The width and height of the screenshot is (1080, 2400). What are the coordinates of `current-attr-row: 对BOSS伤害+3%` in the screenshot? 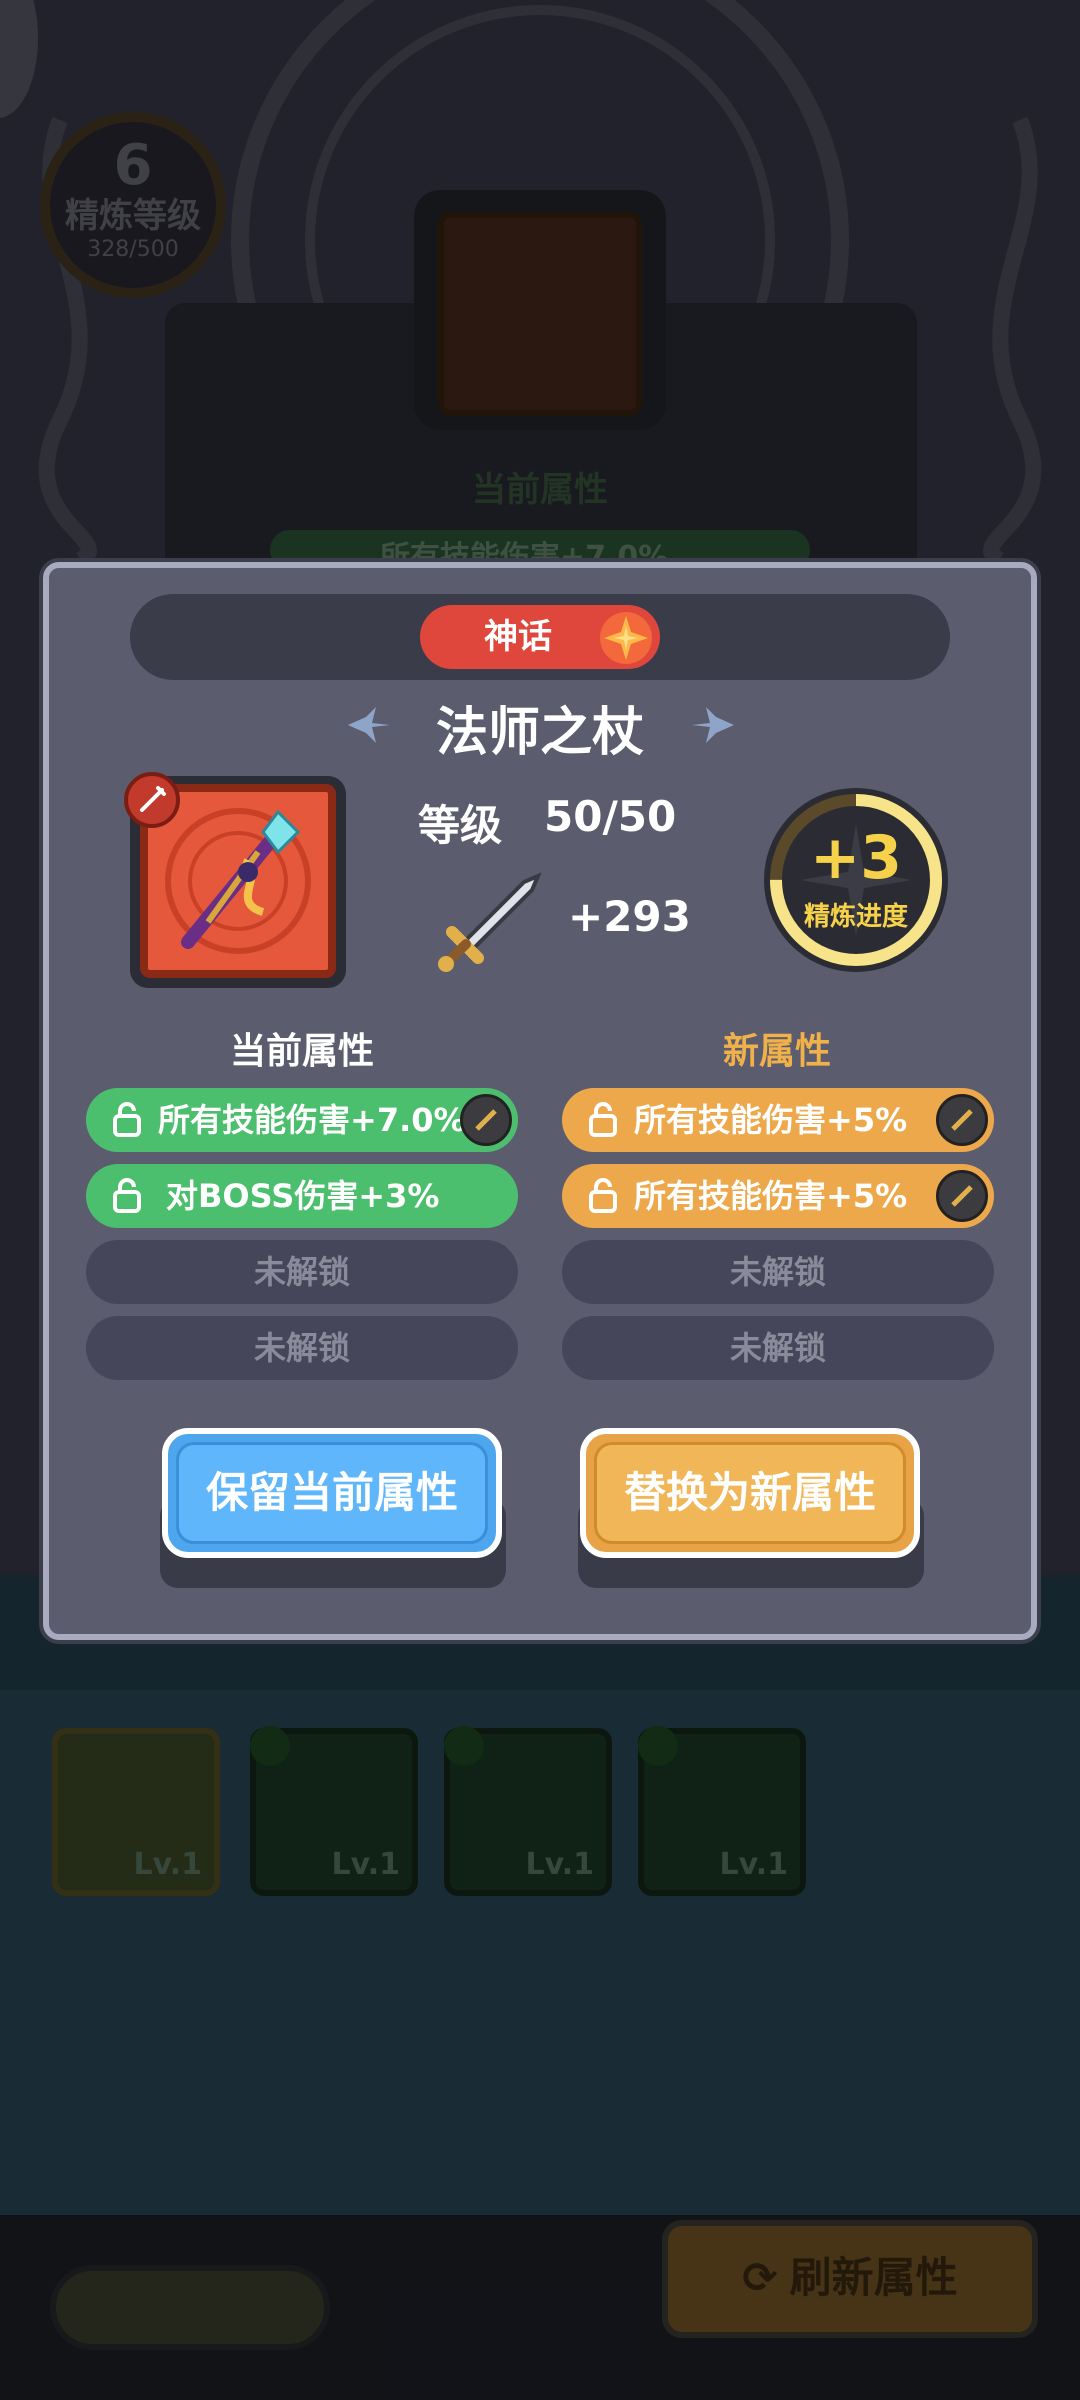 It's located at (302, 1196).